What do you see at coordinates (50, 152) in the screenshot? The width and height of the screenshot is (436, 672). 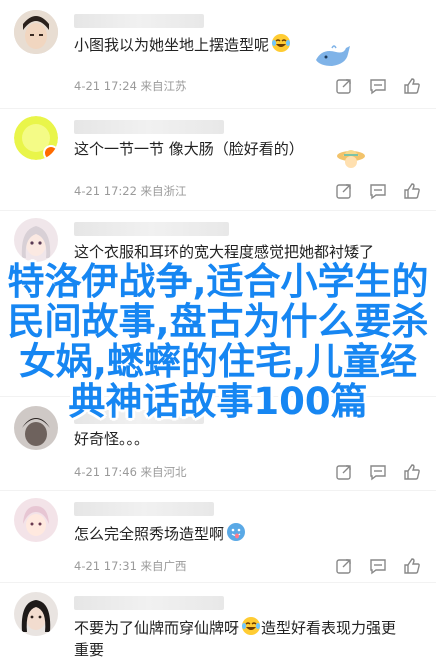 I see `verified-badge` at bounding box center [50, 152].